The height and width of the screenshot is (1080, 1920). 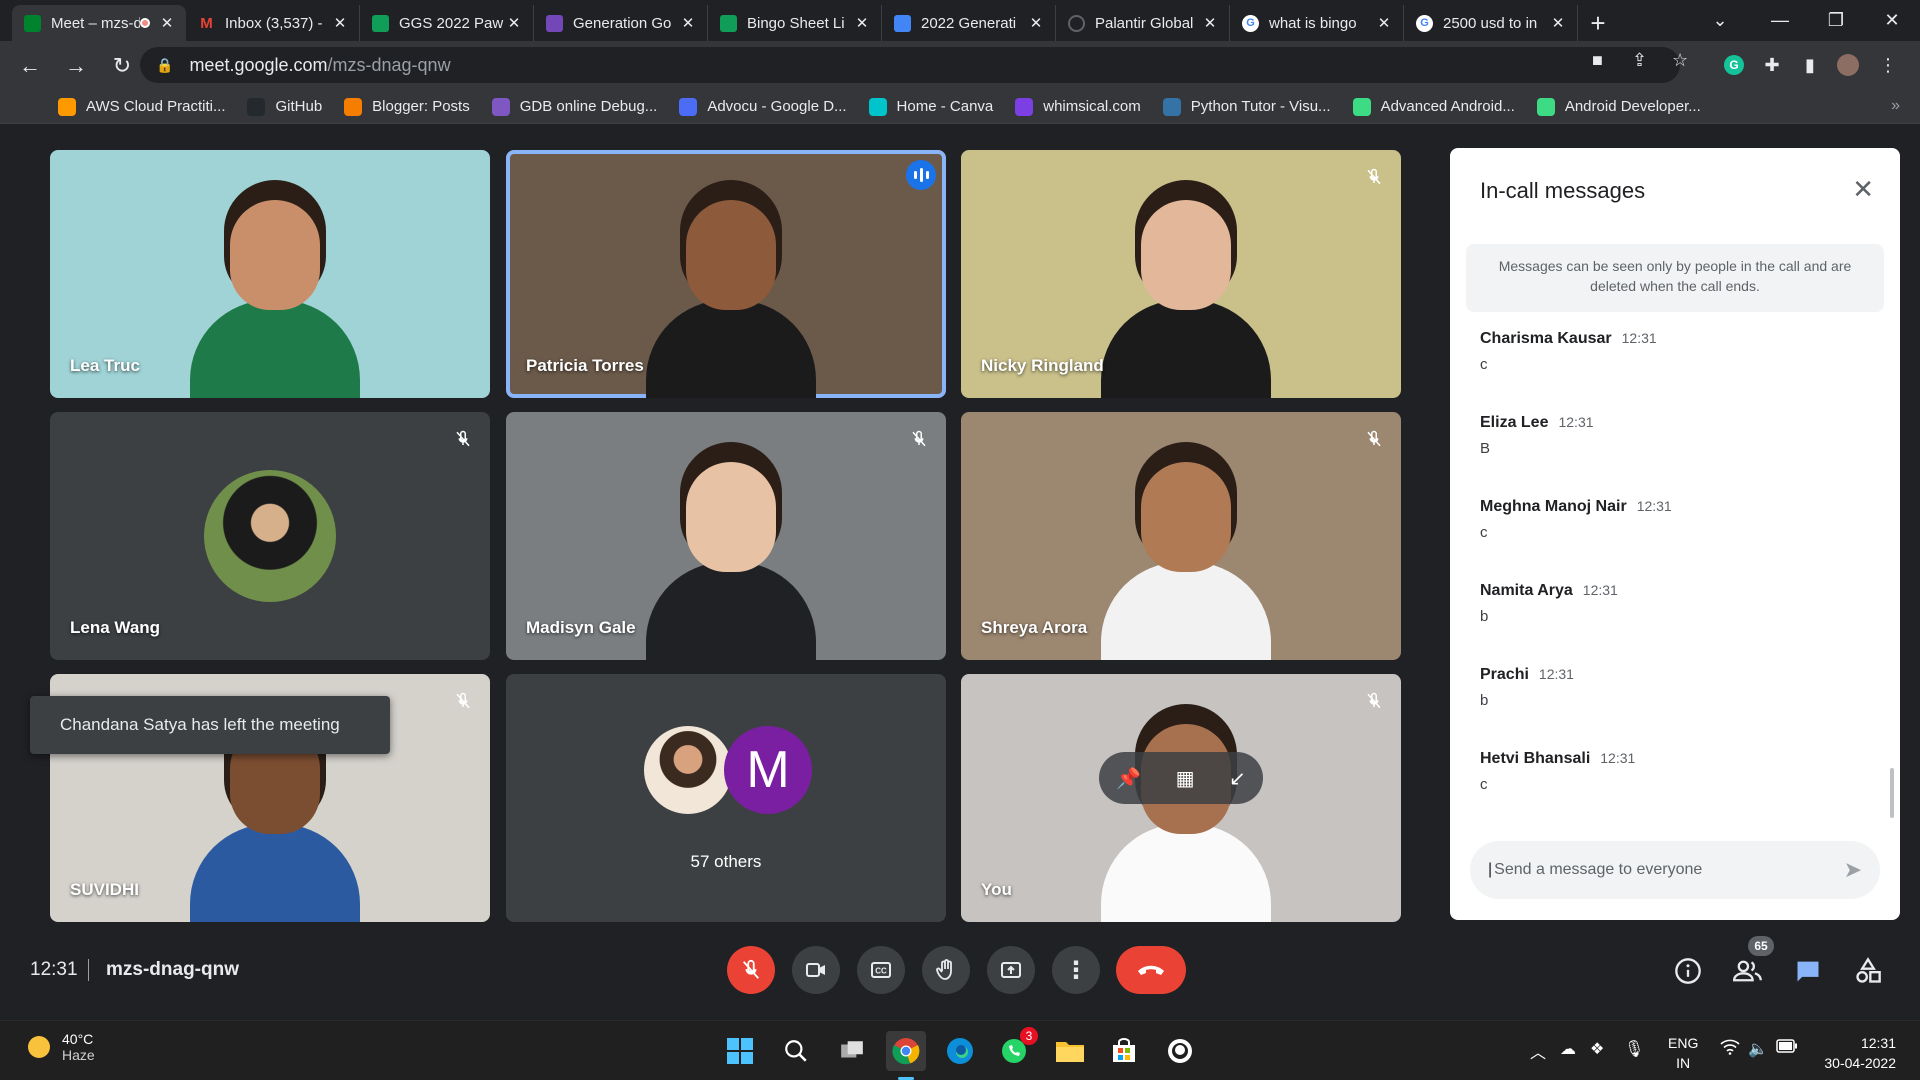 I want to click on close-panel-icon: ✕, so click(x=1863, y=189).